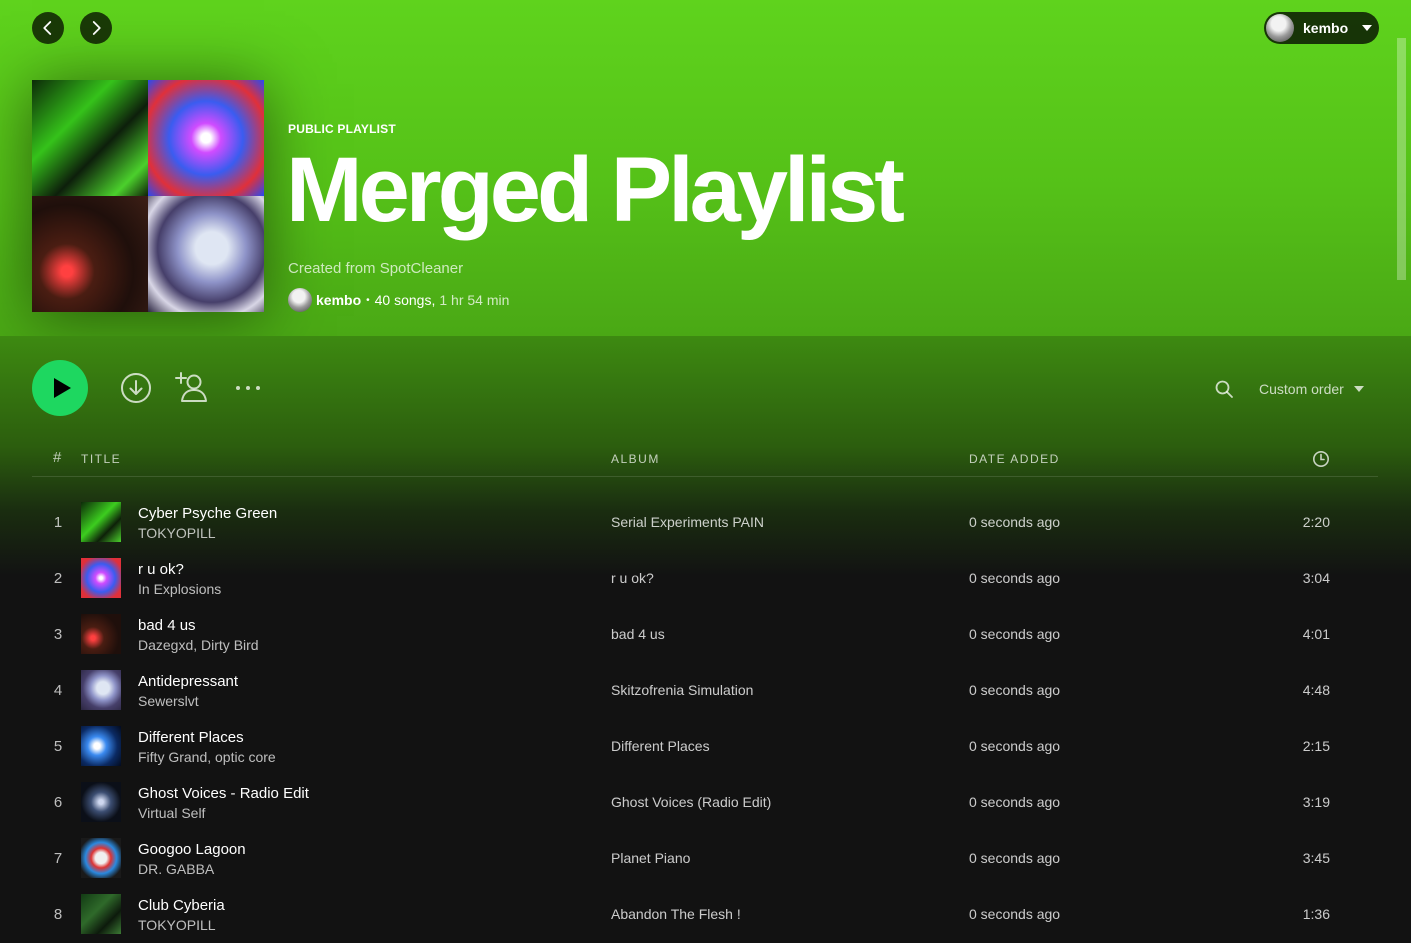 This screenshot has width=1411, height=943. Describe the element at coordinates (181, 905) in the screenshot. I see `track-title: Club Cyberia` at that location.